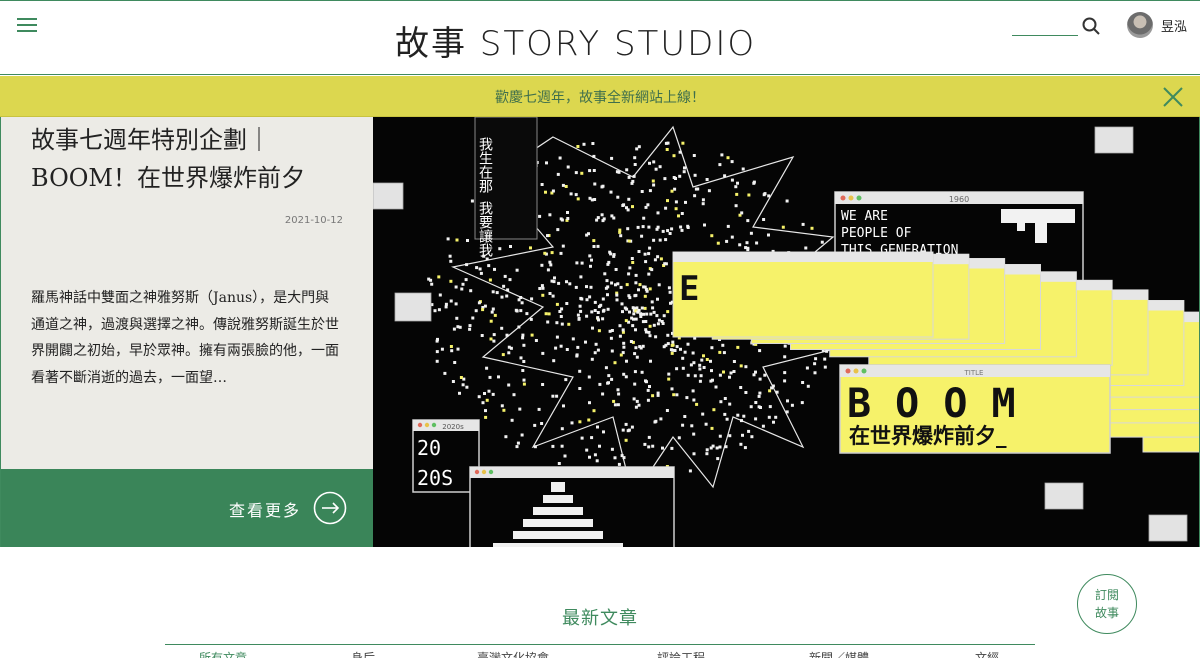 The height and width of the screenshot is (658, 1200). Describe the element at coordinates (446, 456) in the screenshot. I see `window-2020s: 2020s 20 20S` at that location.